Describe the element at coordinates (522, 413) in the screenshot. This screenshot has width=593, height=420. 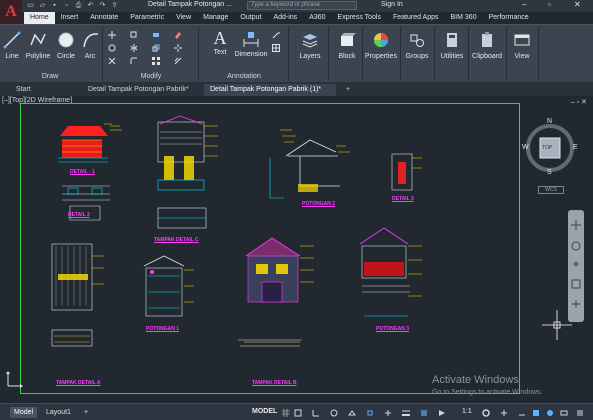
I see `units-icon` at that location.